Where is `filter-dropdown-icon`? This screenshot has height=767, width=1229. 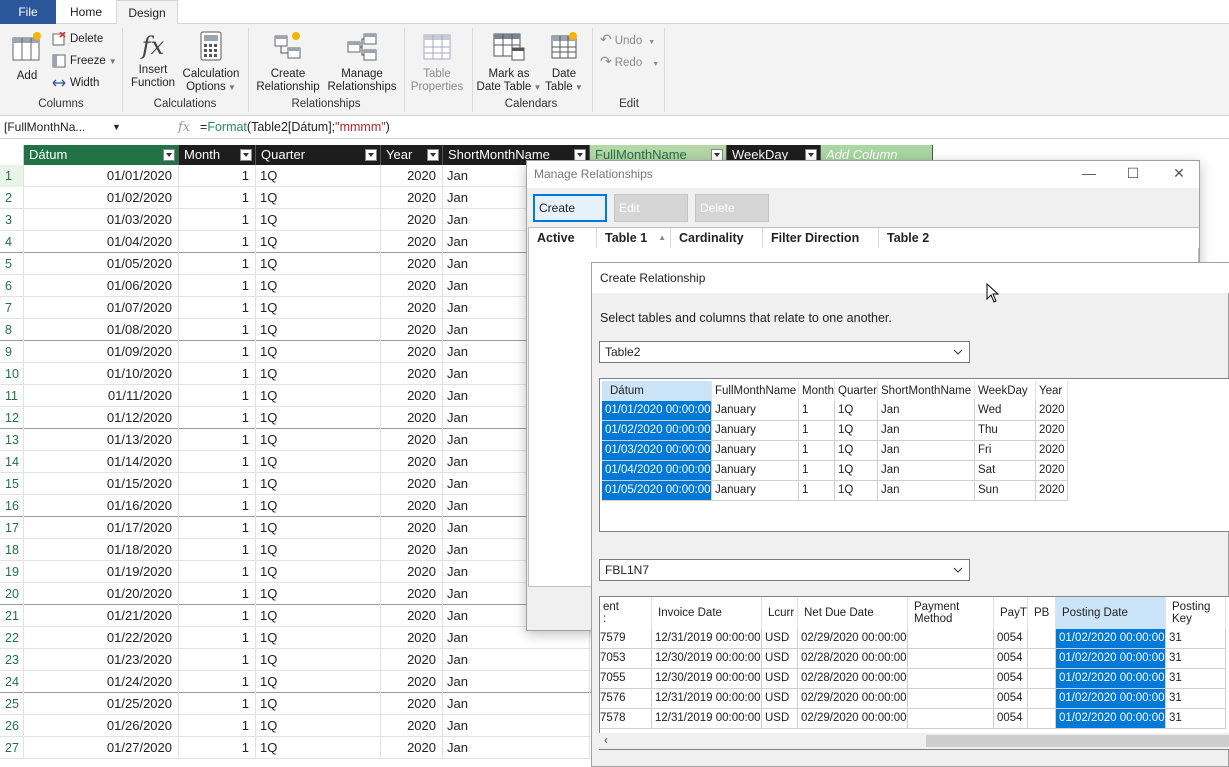
filter-dropdown-icon is located at coordinates (433, 155).